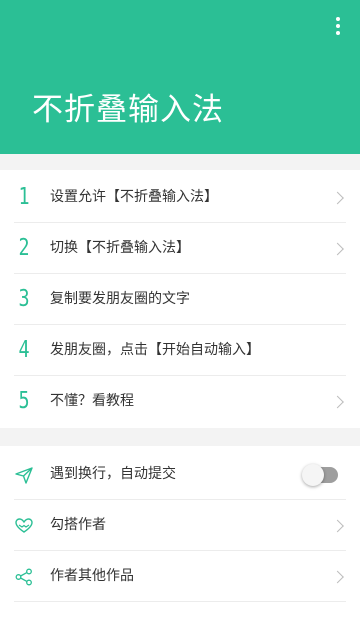 The image size is (360, 617). Describe the element at coordinates (24, 525) in the screenshot. I see `heart-hands-icon` at that location.